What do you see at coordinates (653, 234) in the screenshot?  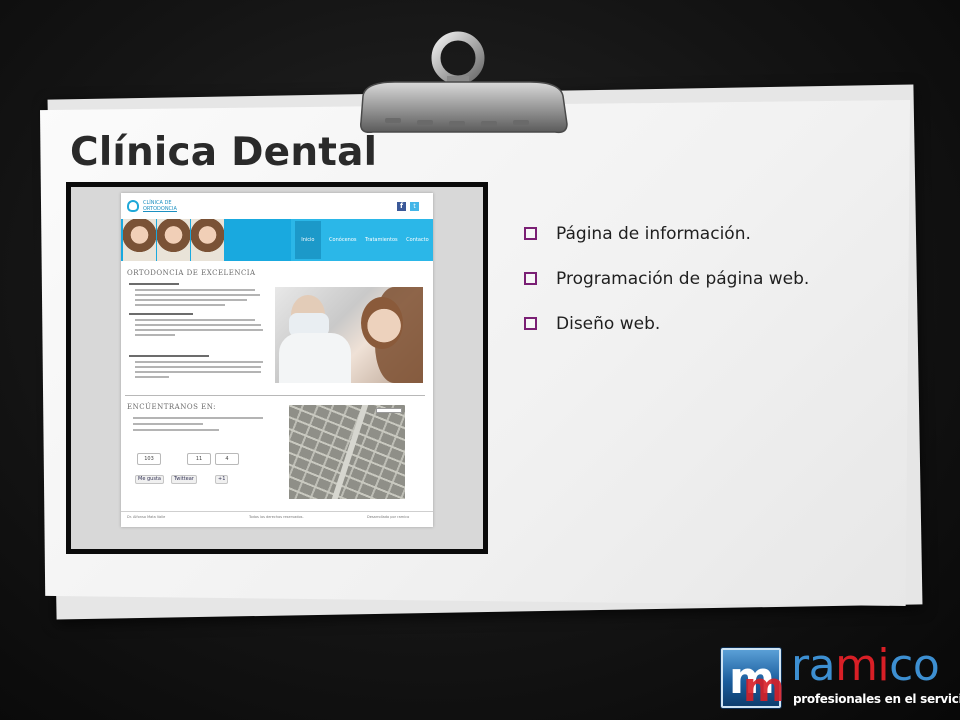 I see `bullet-text: Página de información.` at bounding box center [653, 234].